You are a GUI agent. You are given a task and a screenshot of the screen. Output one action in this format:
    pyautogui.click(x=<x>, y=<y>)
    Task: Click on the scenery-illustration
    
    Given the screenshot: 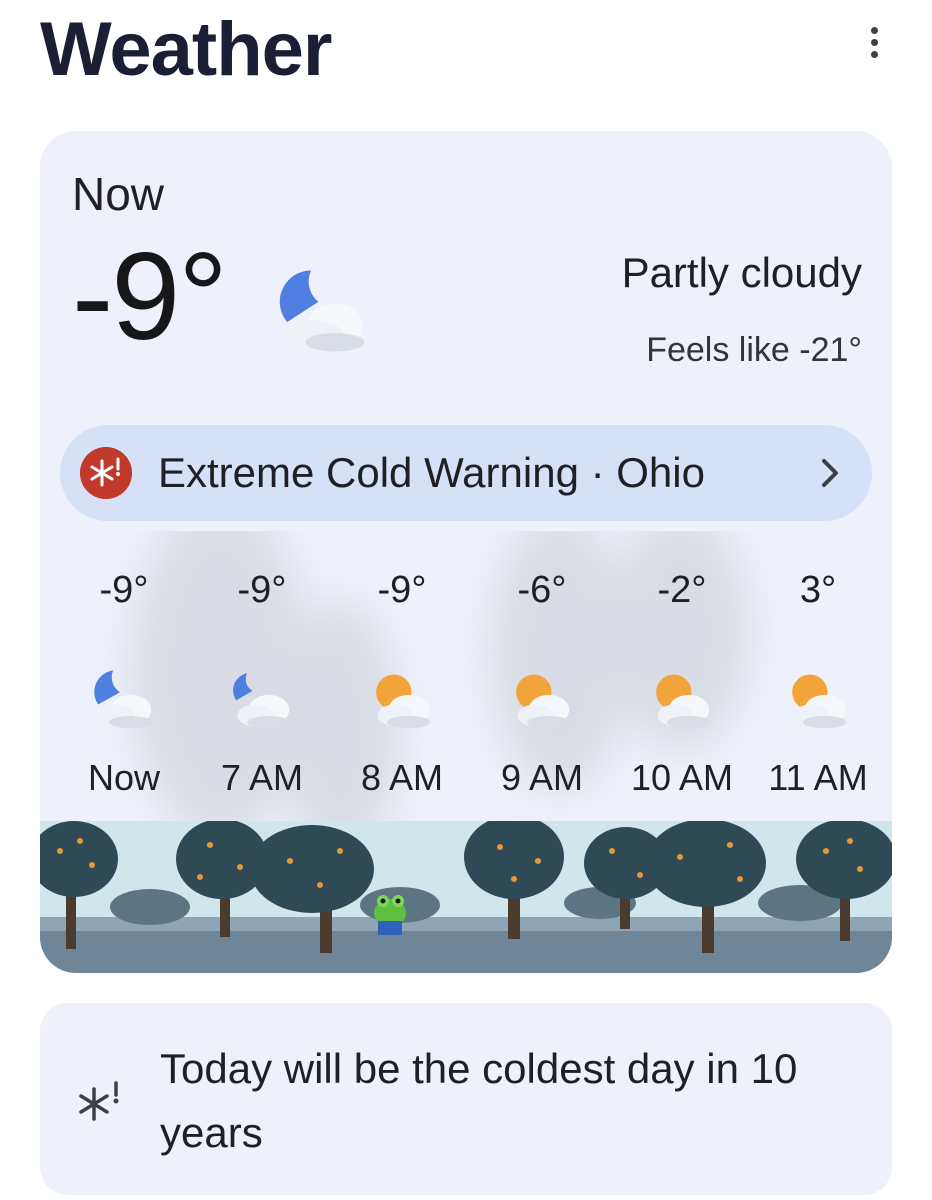 What is the action you would take?
    pyautogui.click(x=466, y=897)
    